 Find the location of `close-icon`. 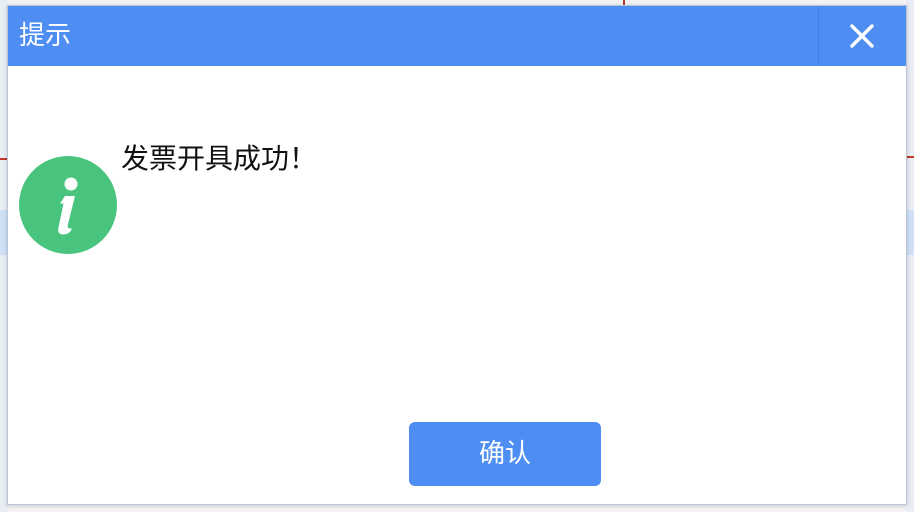

close-icon is located at coordinates (862, 36).